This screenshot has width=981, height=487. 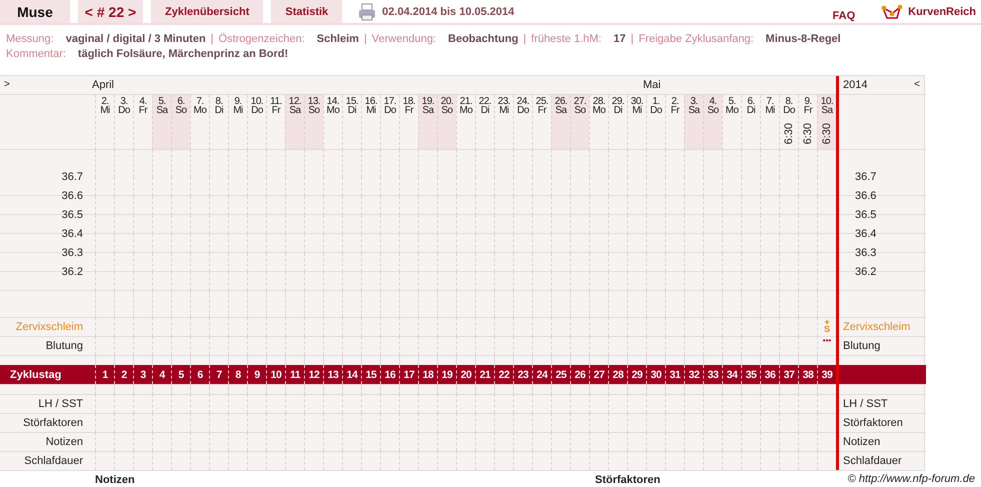 What do you see at coordinates (370, 374) in the screenshot?
I see `cycle-day-number: 15` at bounding box center [370, 374].